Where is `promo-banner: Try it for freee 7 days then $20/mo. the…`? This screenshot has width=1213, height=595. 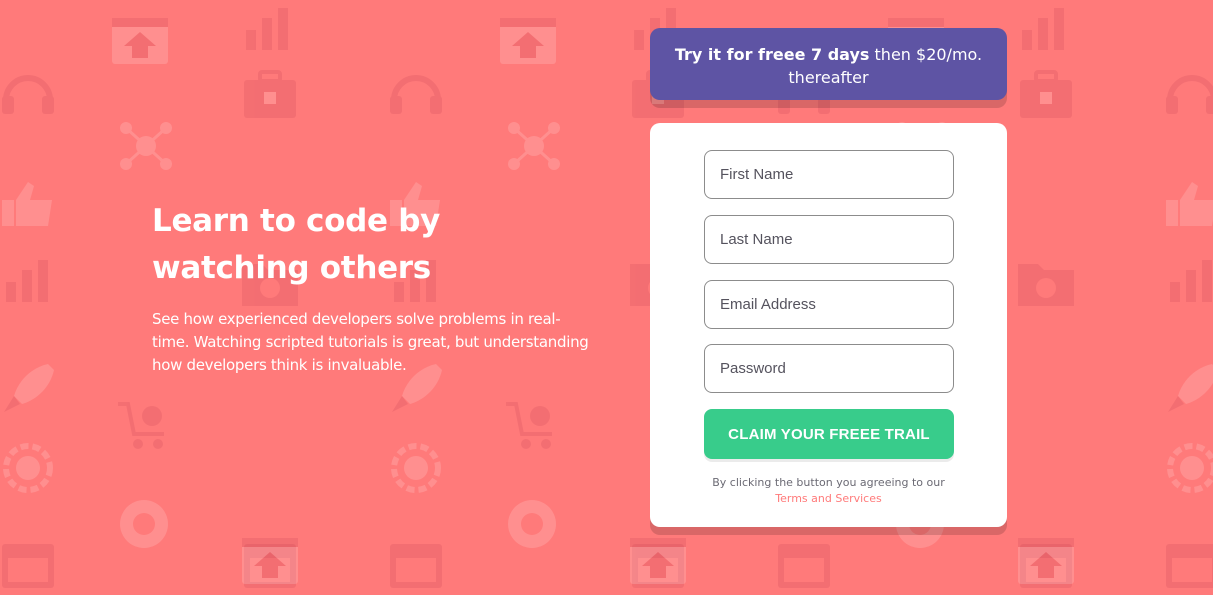
promo-banner: Try it for freee 7 days then $20/mo. the… is located at coordinates (828, 64).